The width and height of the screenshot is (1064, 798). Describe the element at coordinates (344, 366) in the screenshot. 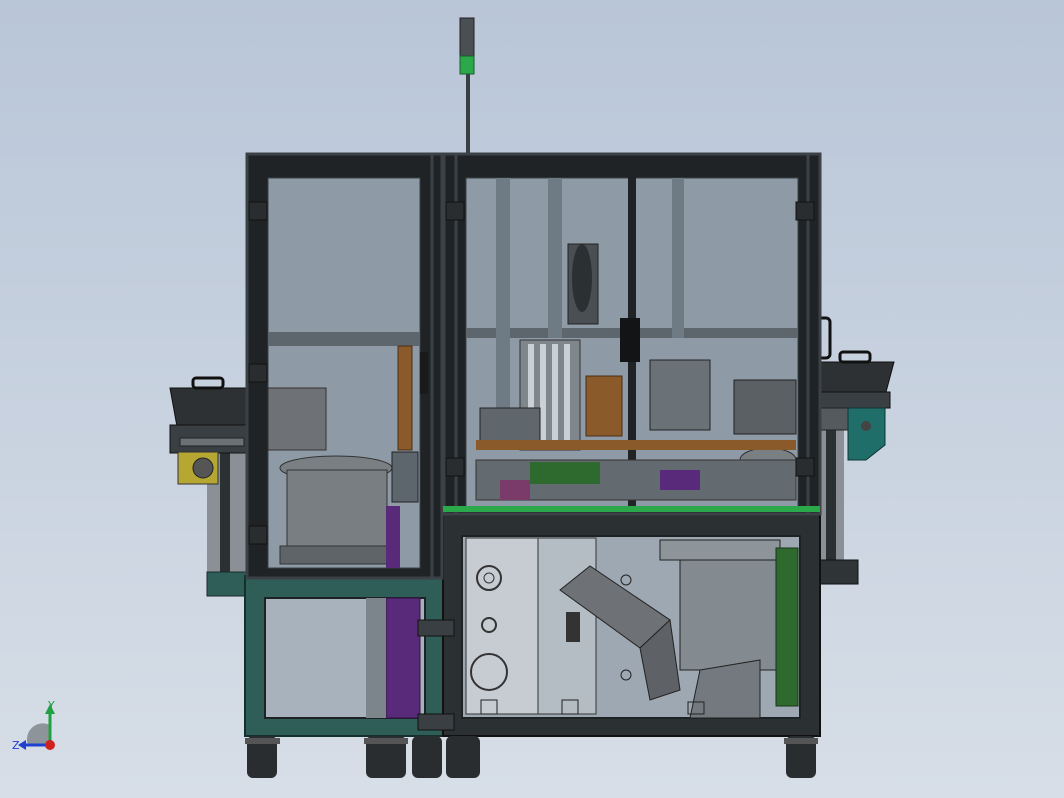

I see `enclosure-left-cell` at that location.